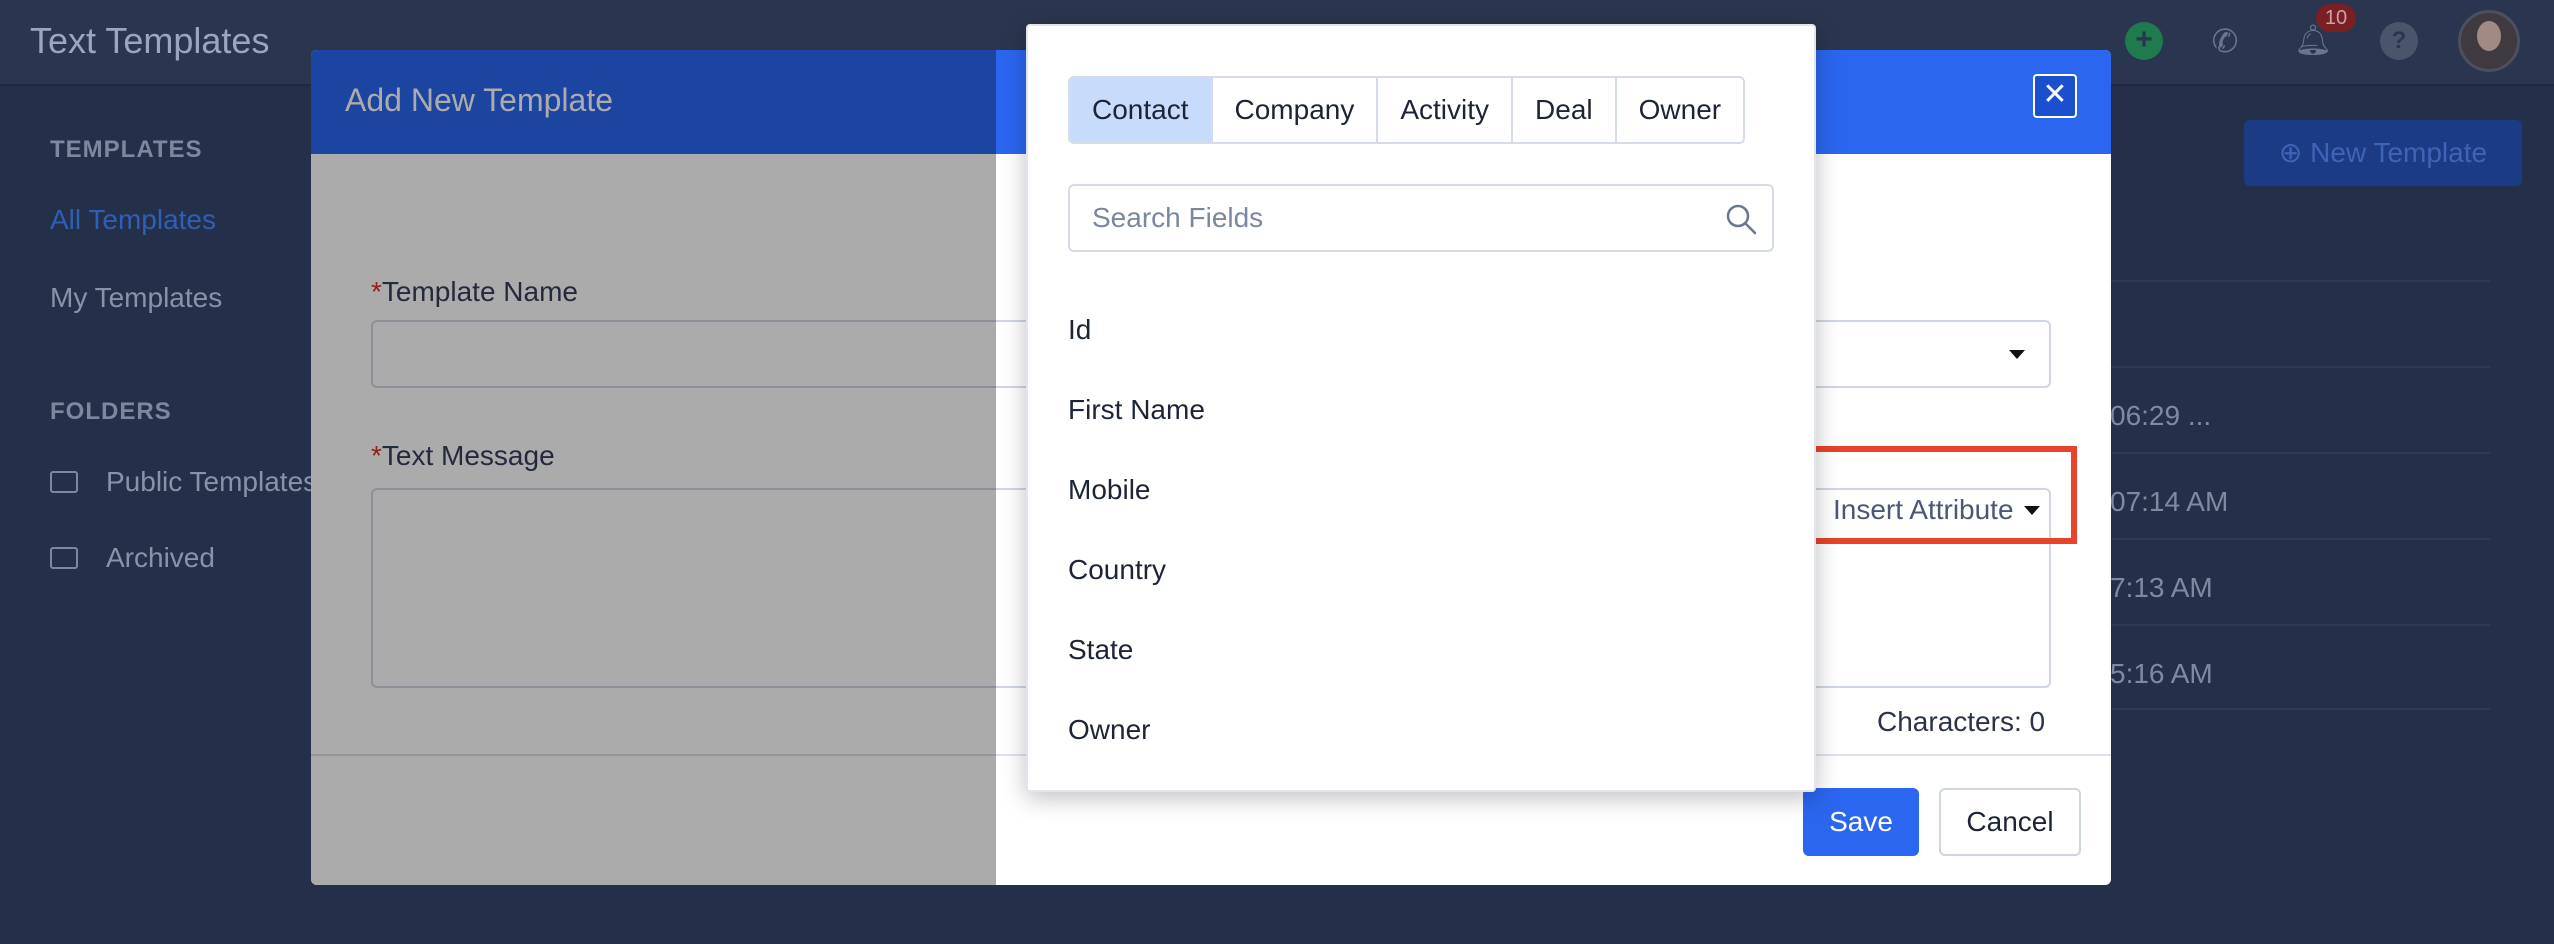  I want to click on character-count: Characters: 0, so click(1961, 721).